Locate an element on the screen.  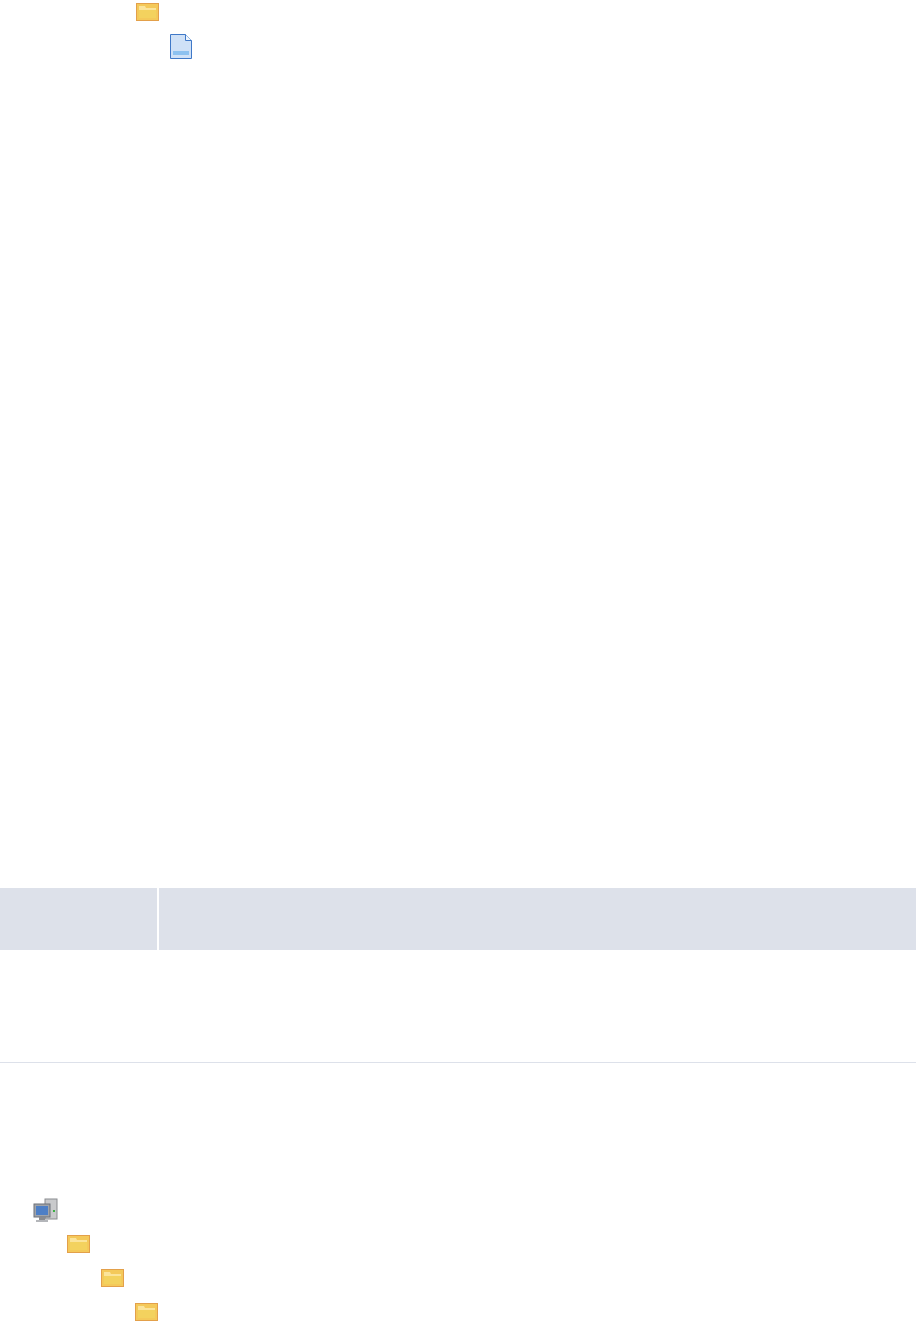
computer-icon is located at coordinates (45, 1210).